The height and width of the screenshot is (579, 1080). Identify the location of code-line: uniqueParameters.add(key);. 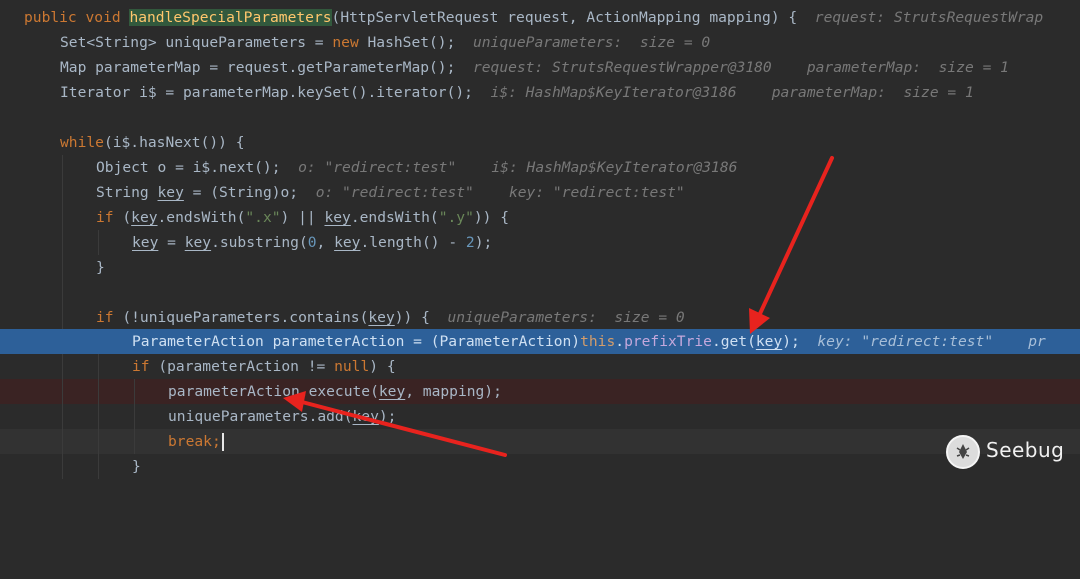
(540, 416).